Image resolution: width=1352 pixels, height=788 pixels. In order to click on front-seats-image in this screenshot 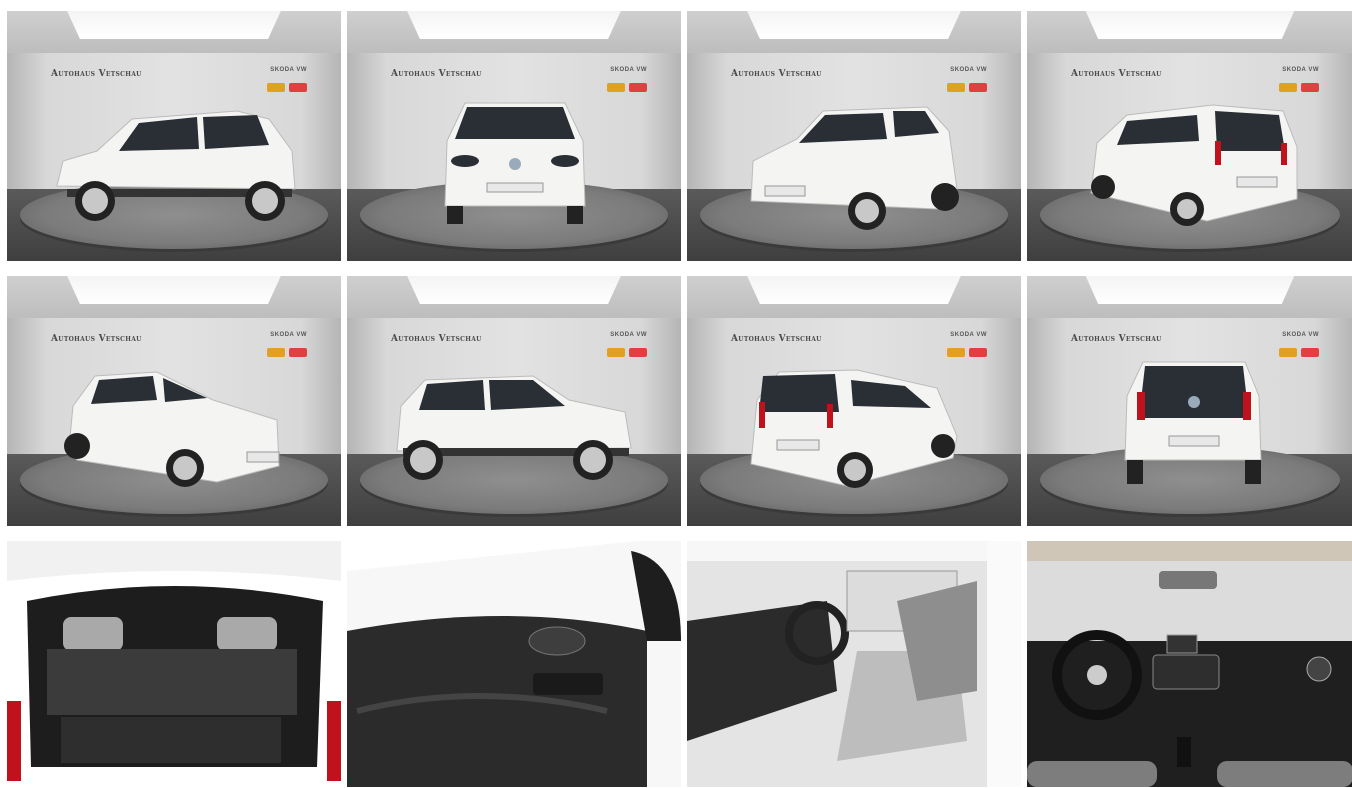, I will do `click(854, 664)`.